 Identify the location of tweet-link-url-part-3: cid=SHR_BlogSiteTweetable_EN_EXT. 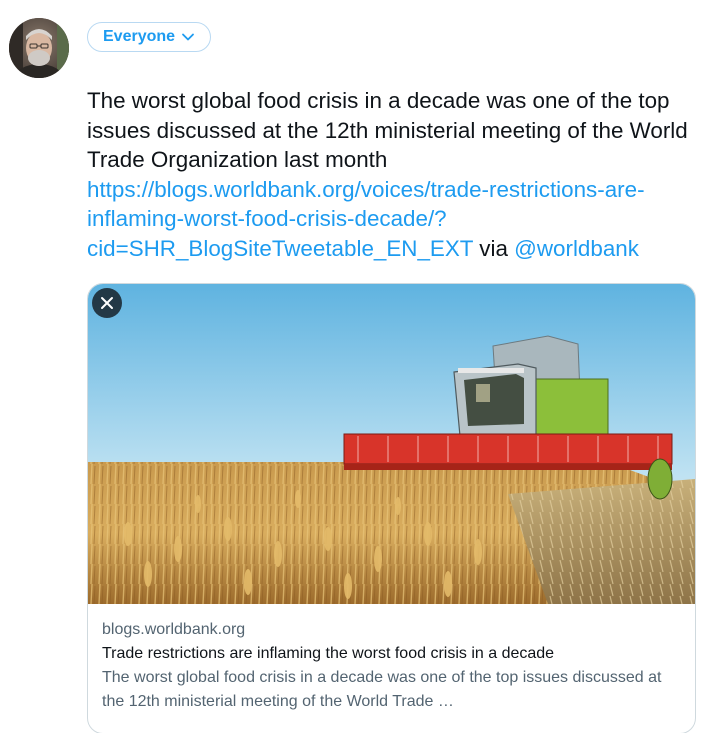
(280, 248).